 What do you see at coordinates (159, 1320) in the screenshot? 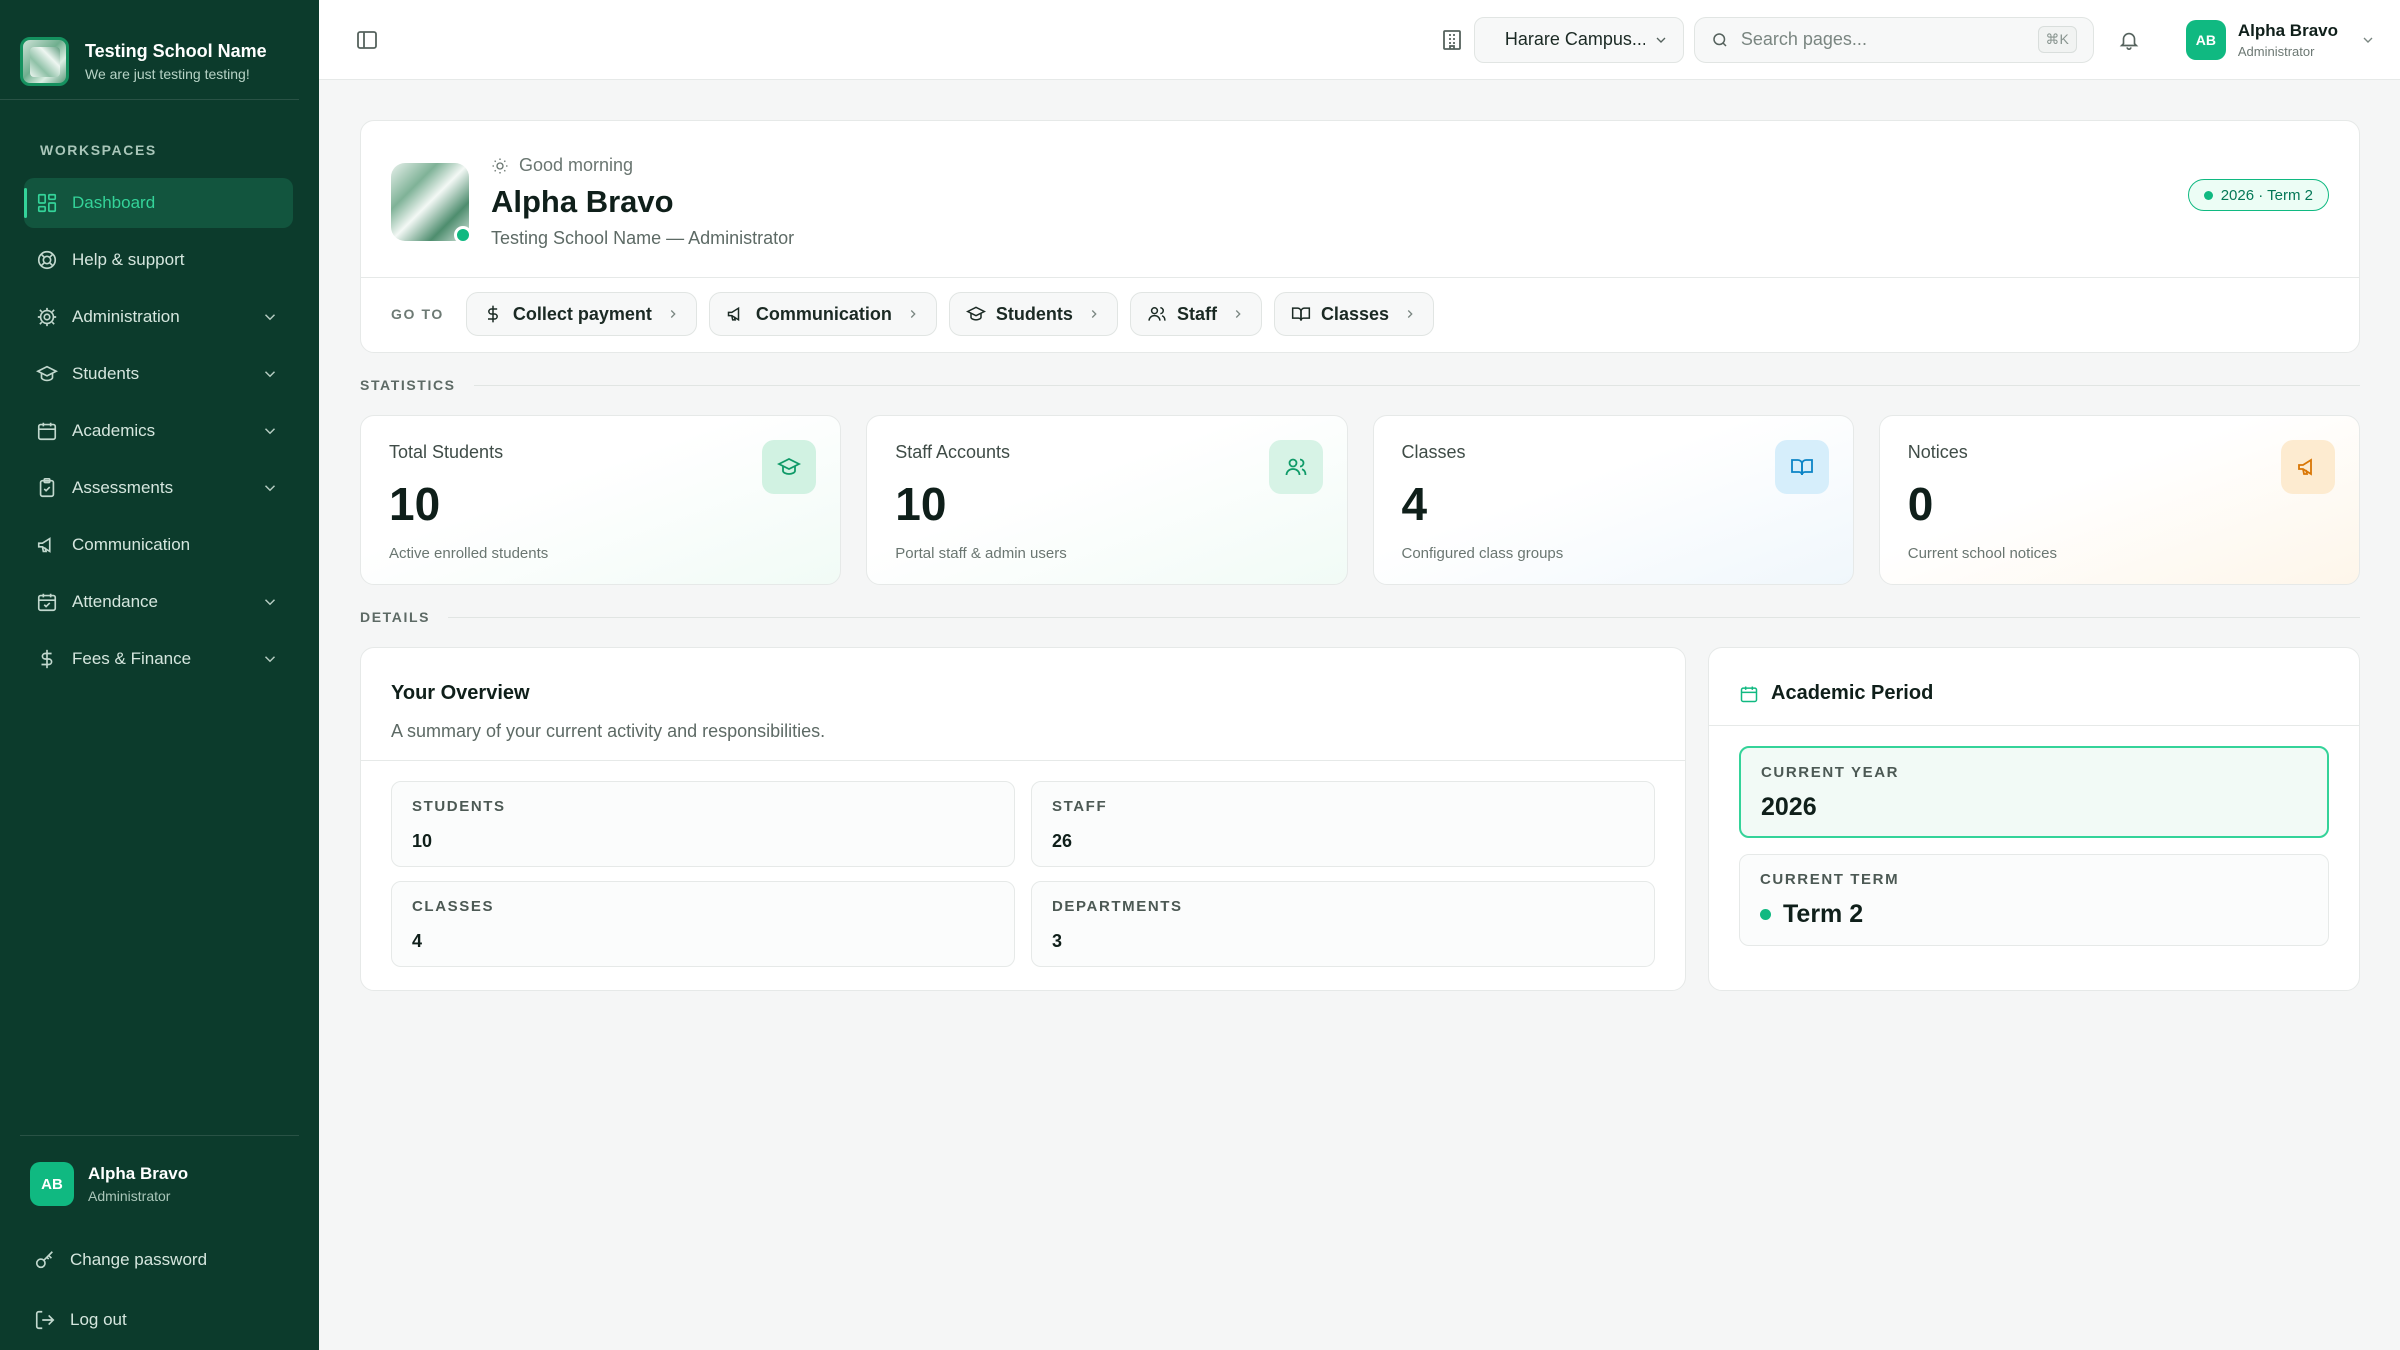
I see `logout-link: Log out` at bounding box center [159, 1320].